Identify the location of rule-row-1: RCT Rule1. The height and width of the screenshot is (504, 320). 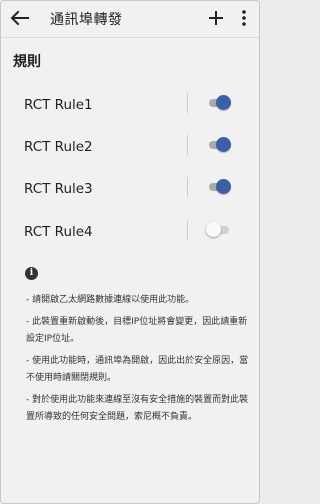
(130, 105).